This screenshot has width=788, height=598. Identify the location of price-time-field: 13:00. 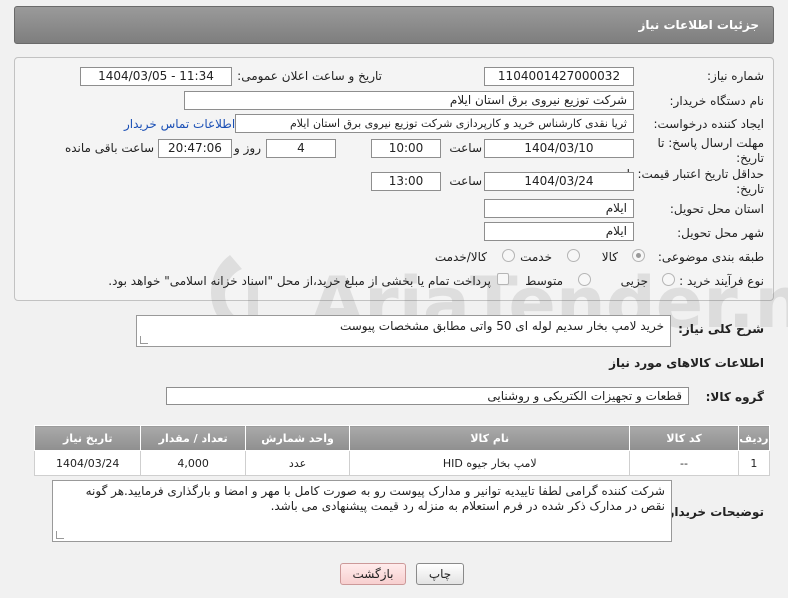
(406, 181).